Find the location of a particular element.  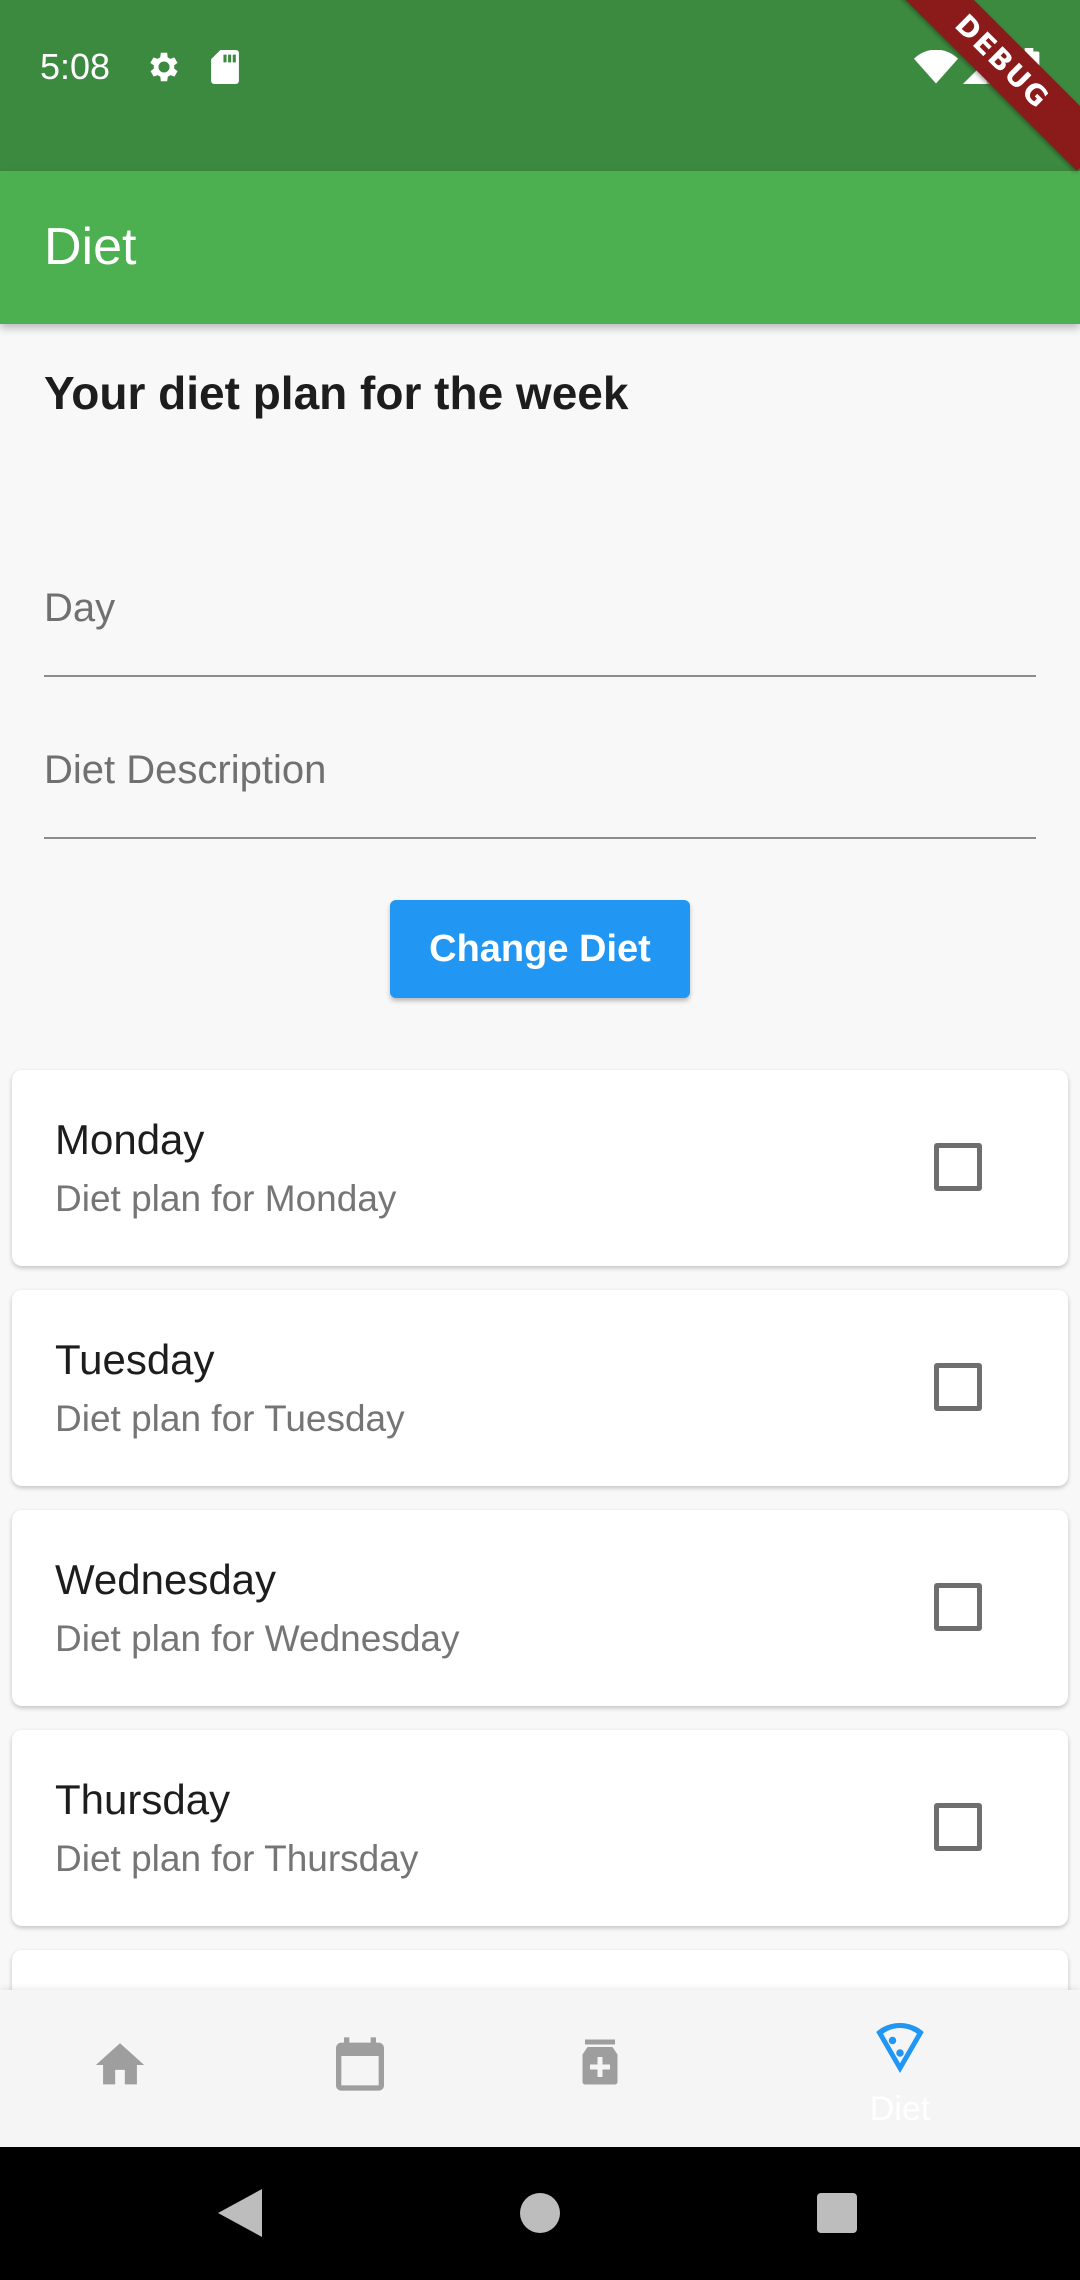

day-field is located at coordinates (540, 622).